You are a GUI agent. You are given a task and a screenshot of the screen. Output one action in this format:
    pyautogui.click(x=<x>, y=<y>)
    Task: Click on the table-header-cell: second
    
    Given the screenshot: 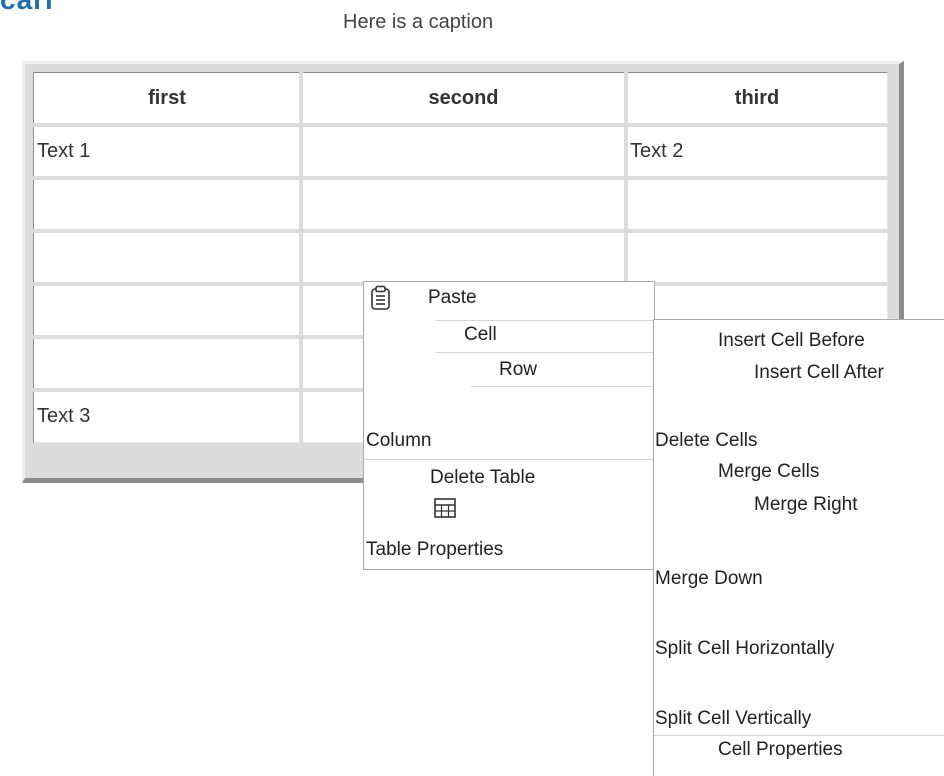 What is the action you would take?
    pyautogui.click(x=463, y=98)
    